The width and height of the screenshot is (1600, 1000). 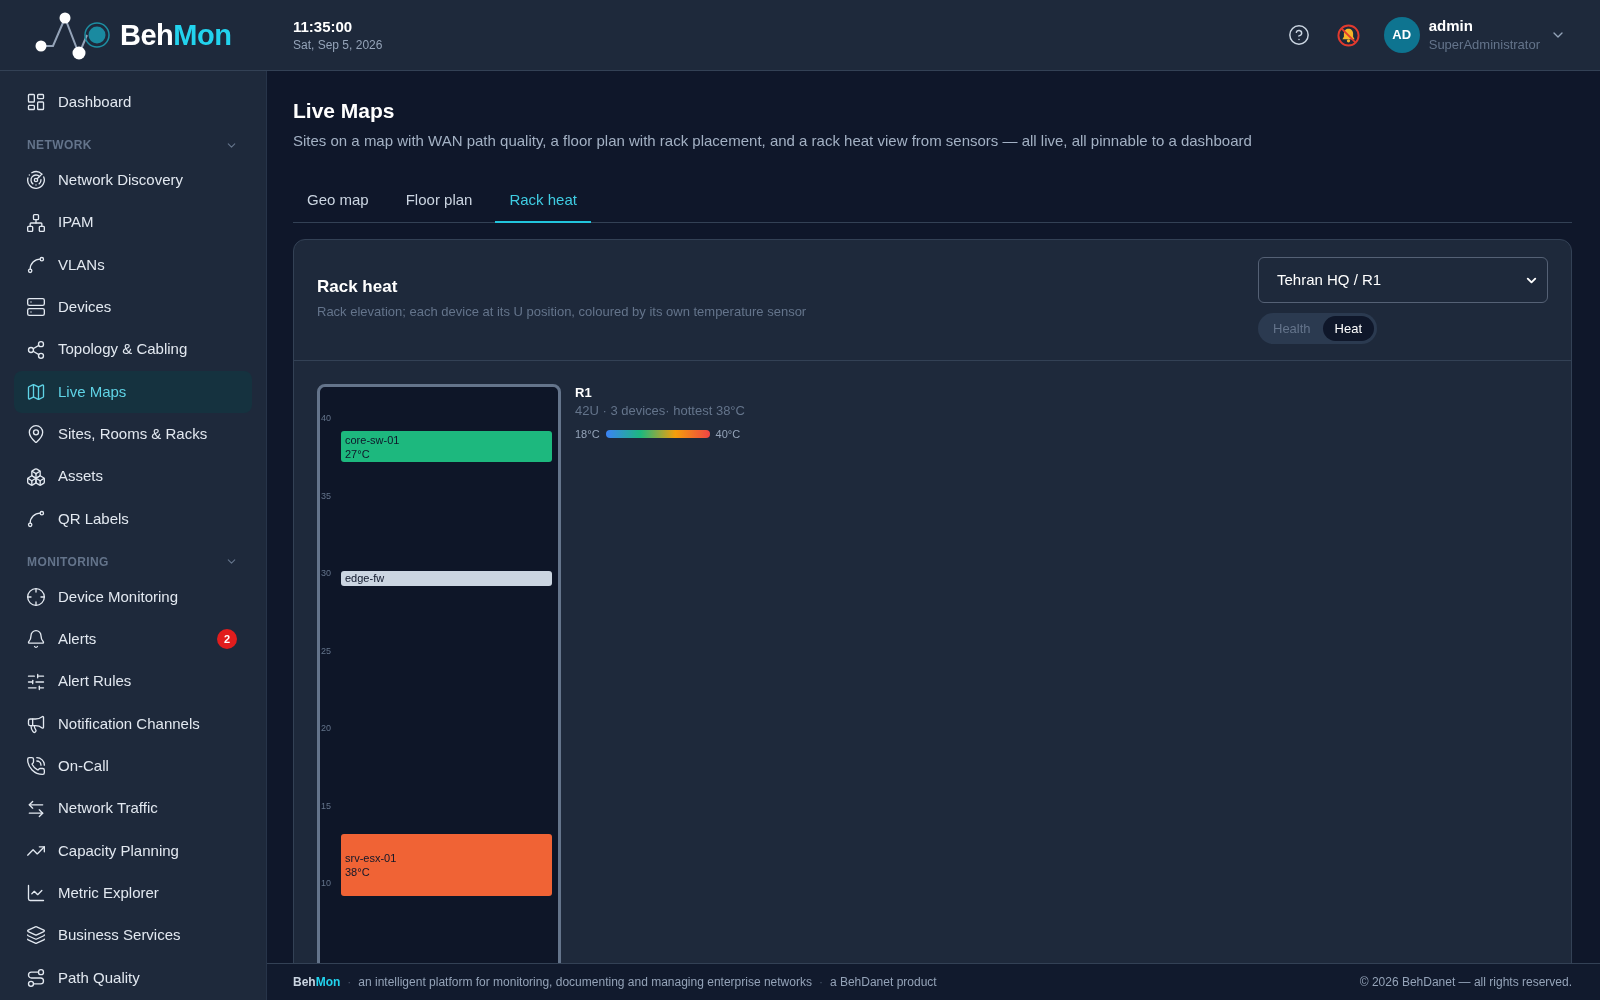 I want to click on scale-min-label: 18°C, so click(x=587, y=434).